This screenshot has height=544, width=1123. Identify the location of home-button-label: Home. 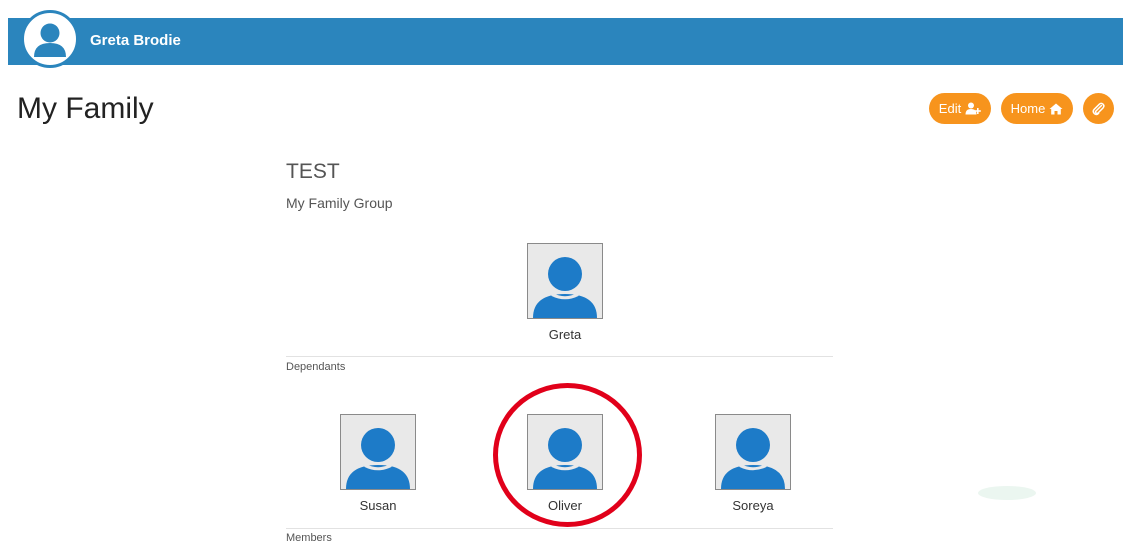
(1028, 108).